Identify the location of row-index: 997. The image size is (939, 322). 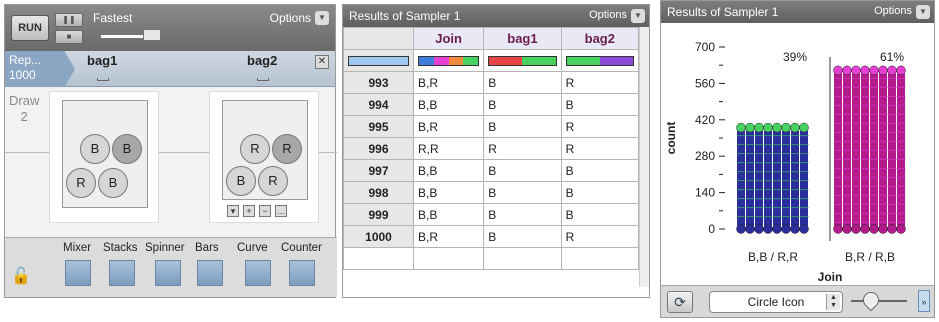
(378, 170).